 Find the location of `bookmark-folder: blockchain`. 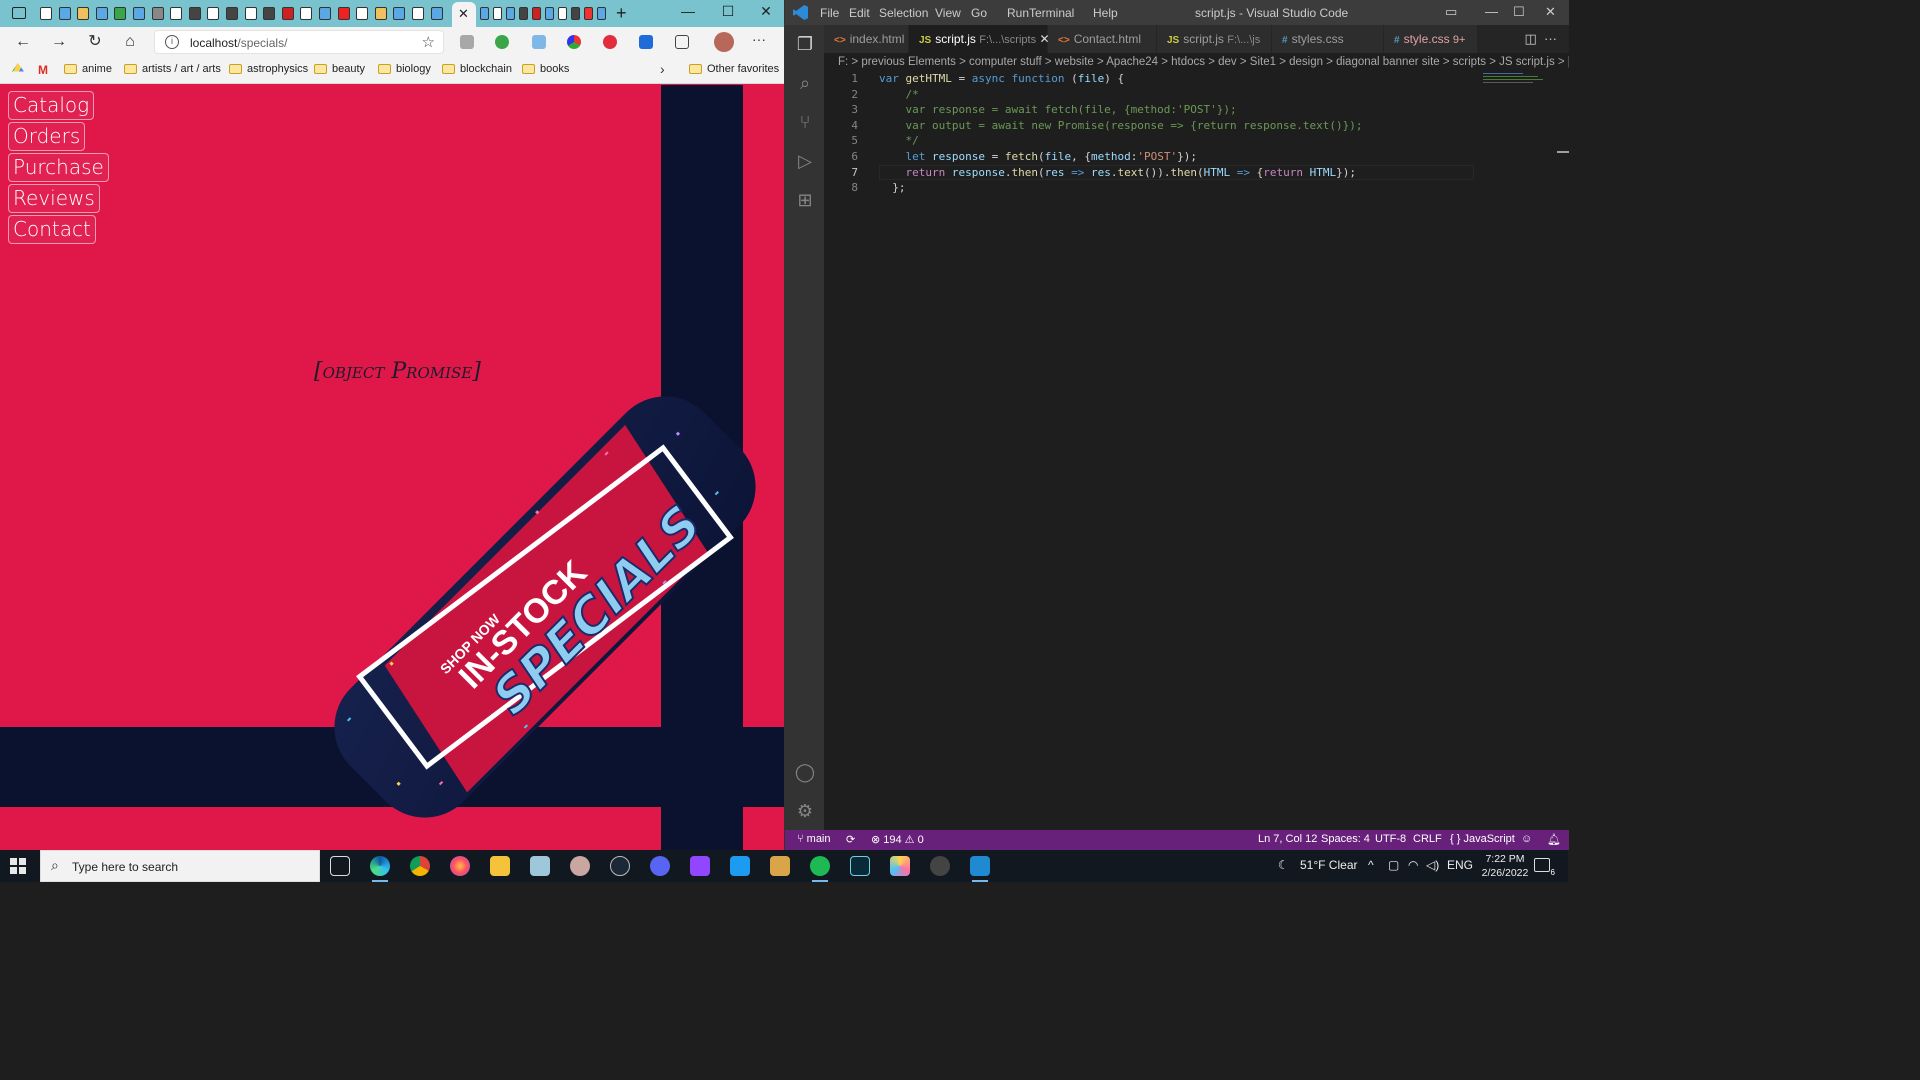

bookmark-folder: blockchain is located at coordinates (477, 69).